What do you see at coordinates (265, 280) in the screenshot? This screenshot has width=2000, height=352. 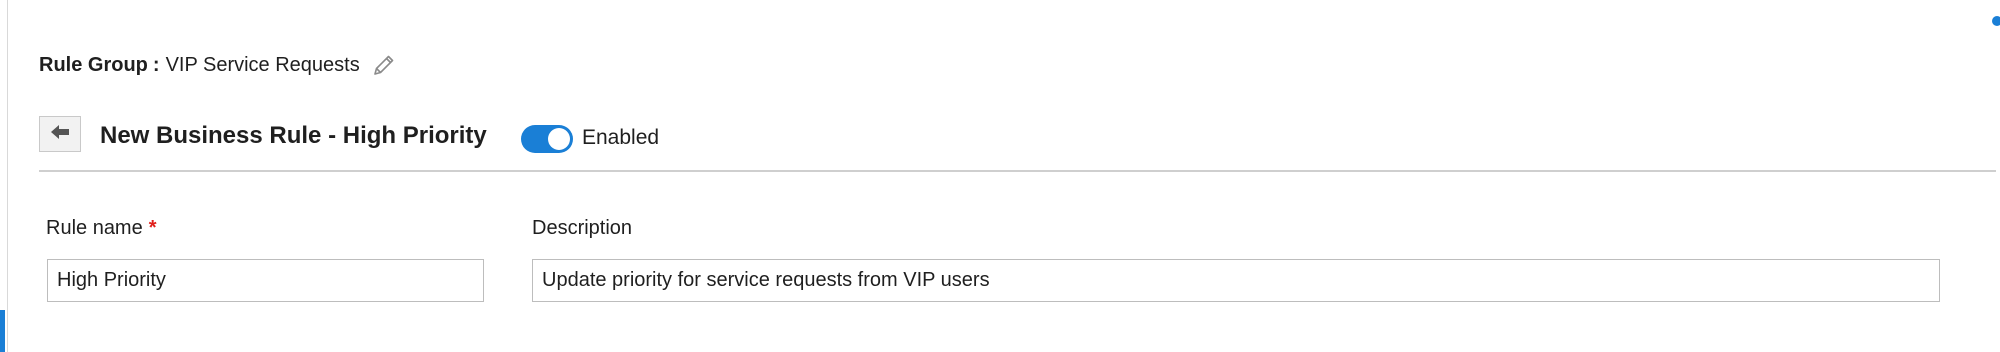 I see `rule-name-input` at bounding box center [265, 280].